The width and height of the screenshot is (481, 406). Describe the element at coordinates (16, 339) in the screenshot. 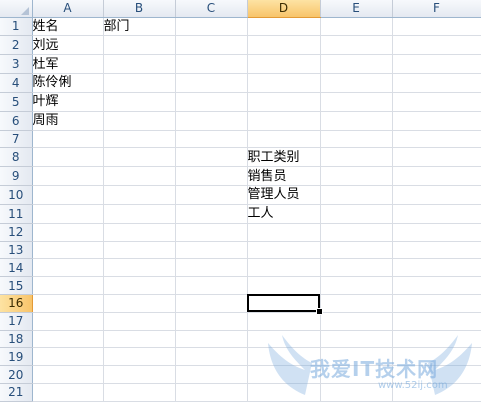

I see `row-header-18: 18` at that location.